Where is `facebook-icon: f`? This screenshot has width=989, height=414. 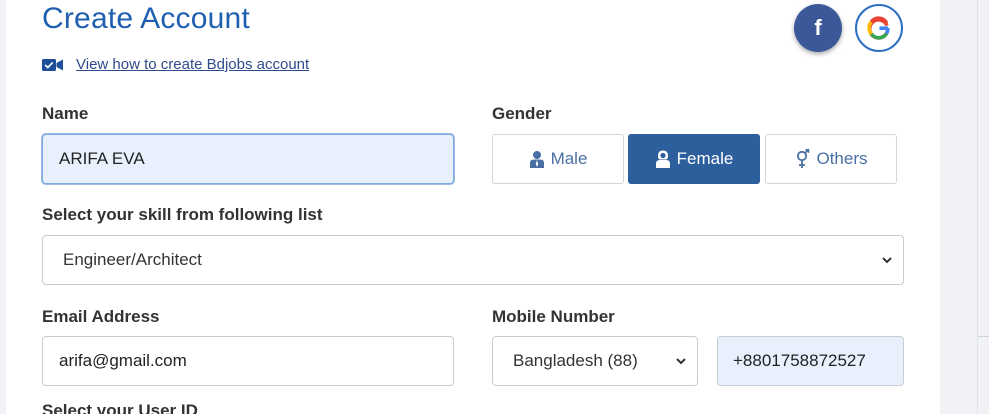 facebook-icon: f is located at coordinates (818, 27).